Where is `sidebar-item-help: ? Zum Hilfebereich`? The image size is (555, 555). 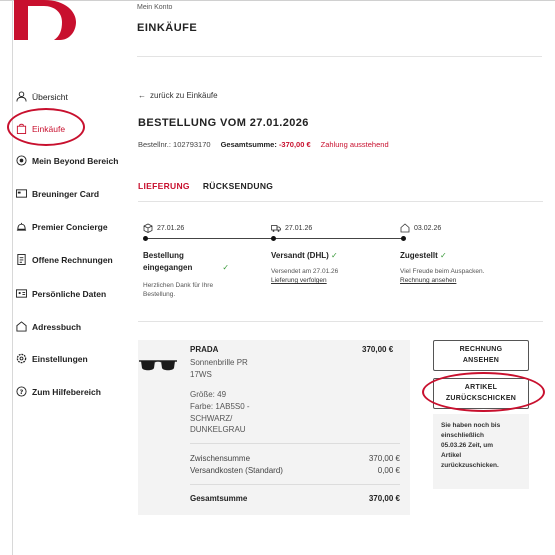
sidebar-item-help: ? Zum Hilfebereich is located at coordinates (58, 391).